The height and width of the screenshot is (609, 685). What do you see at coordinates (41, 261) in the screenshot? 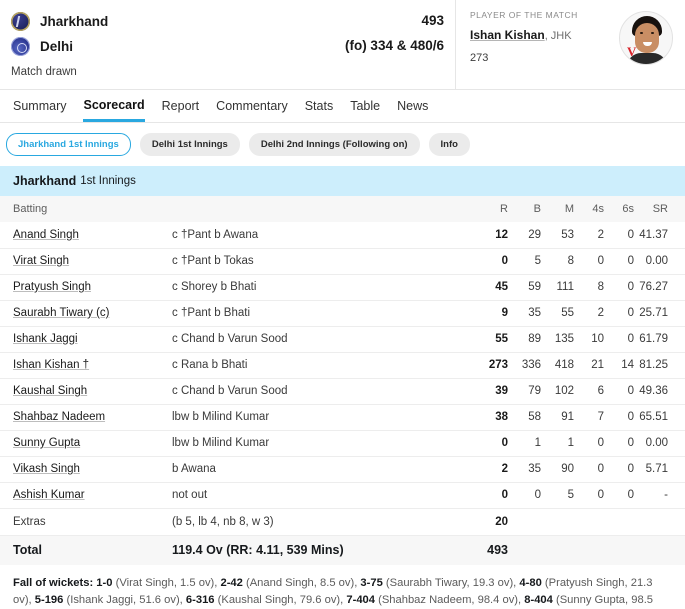
I see `batsman-name: Virat Singh` at bounding box center [41, 261].